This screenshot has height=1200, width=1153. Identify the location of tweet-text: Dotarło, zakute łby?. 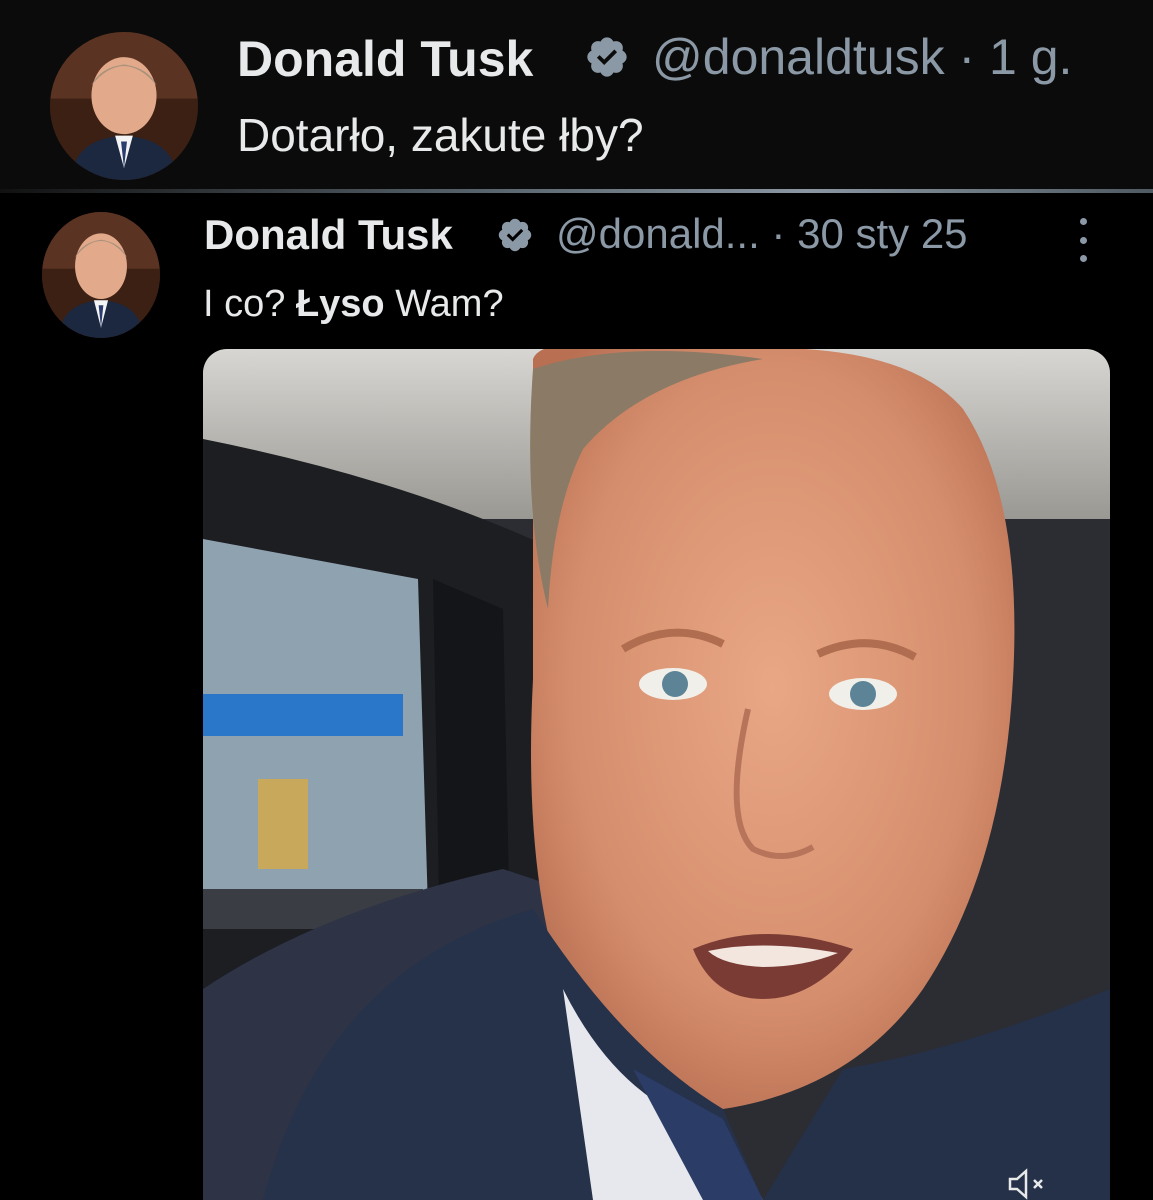
(440, 135).